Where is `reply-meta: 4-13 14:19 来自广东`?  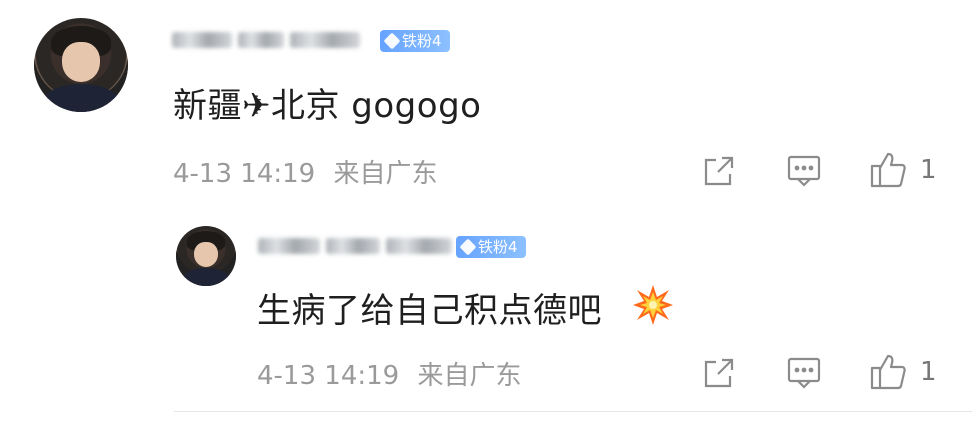
reply-meta: 4-13 14:19 来自广东 is located at coordinates (389, 373).